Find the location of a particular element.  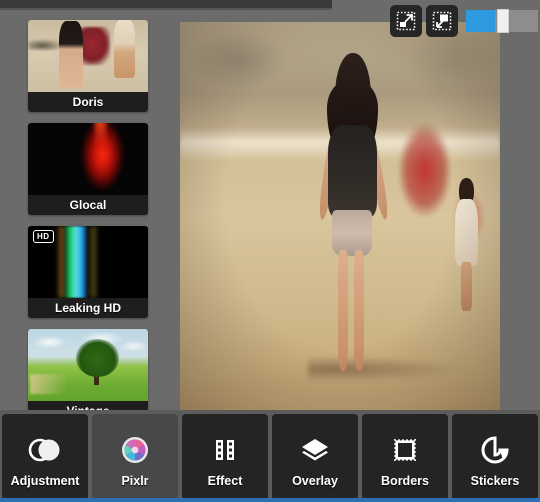

tab-label: Stickers is located at coordinates (495, 481).